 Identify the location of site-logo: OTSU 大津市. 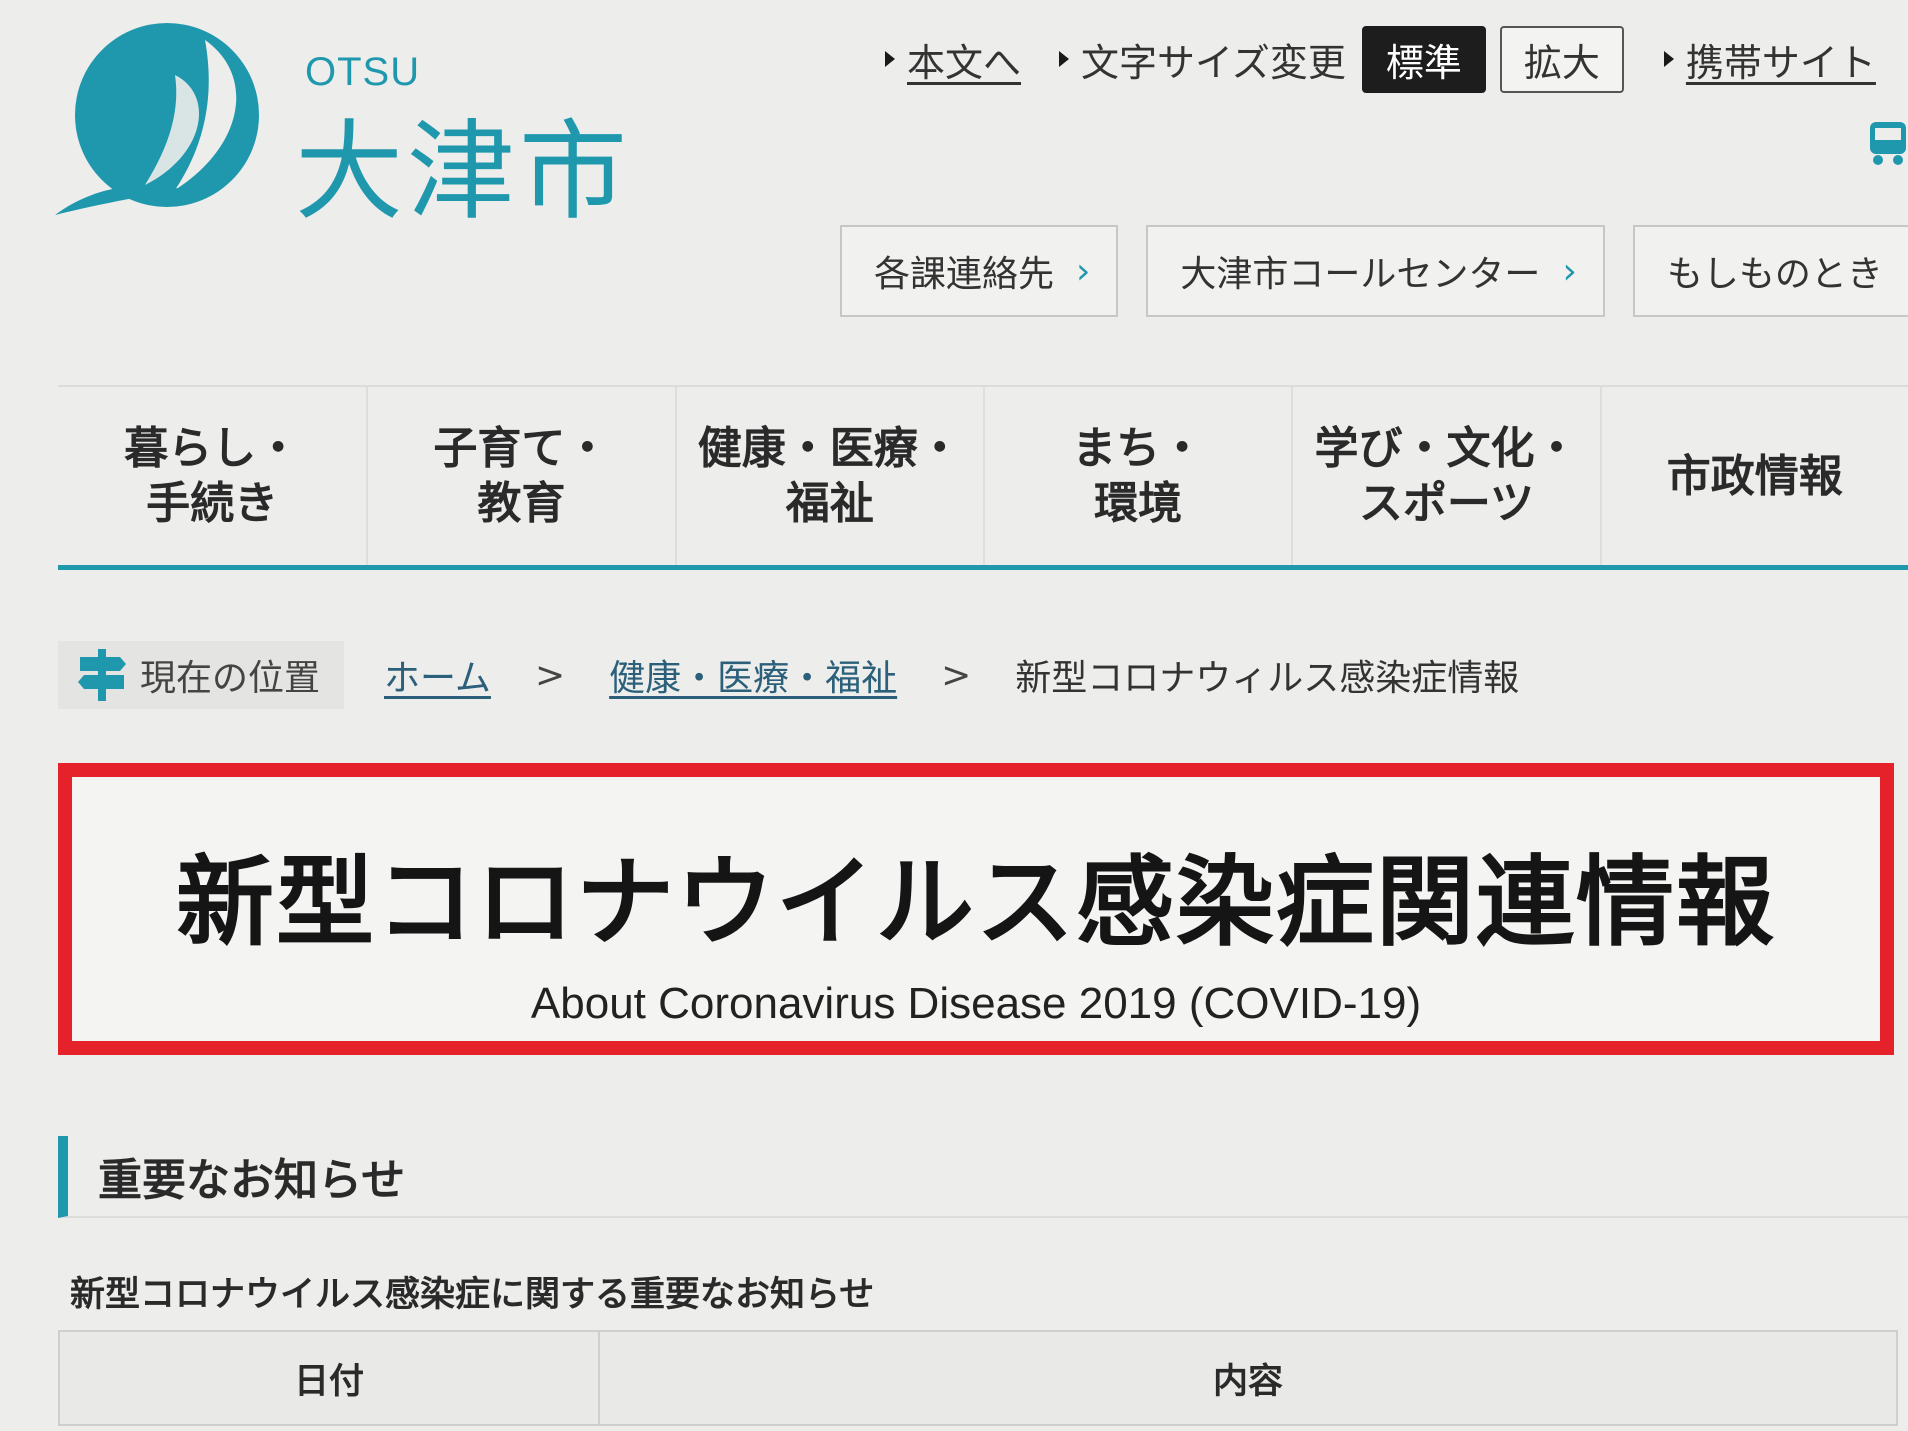
(365, 125).